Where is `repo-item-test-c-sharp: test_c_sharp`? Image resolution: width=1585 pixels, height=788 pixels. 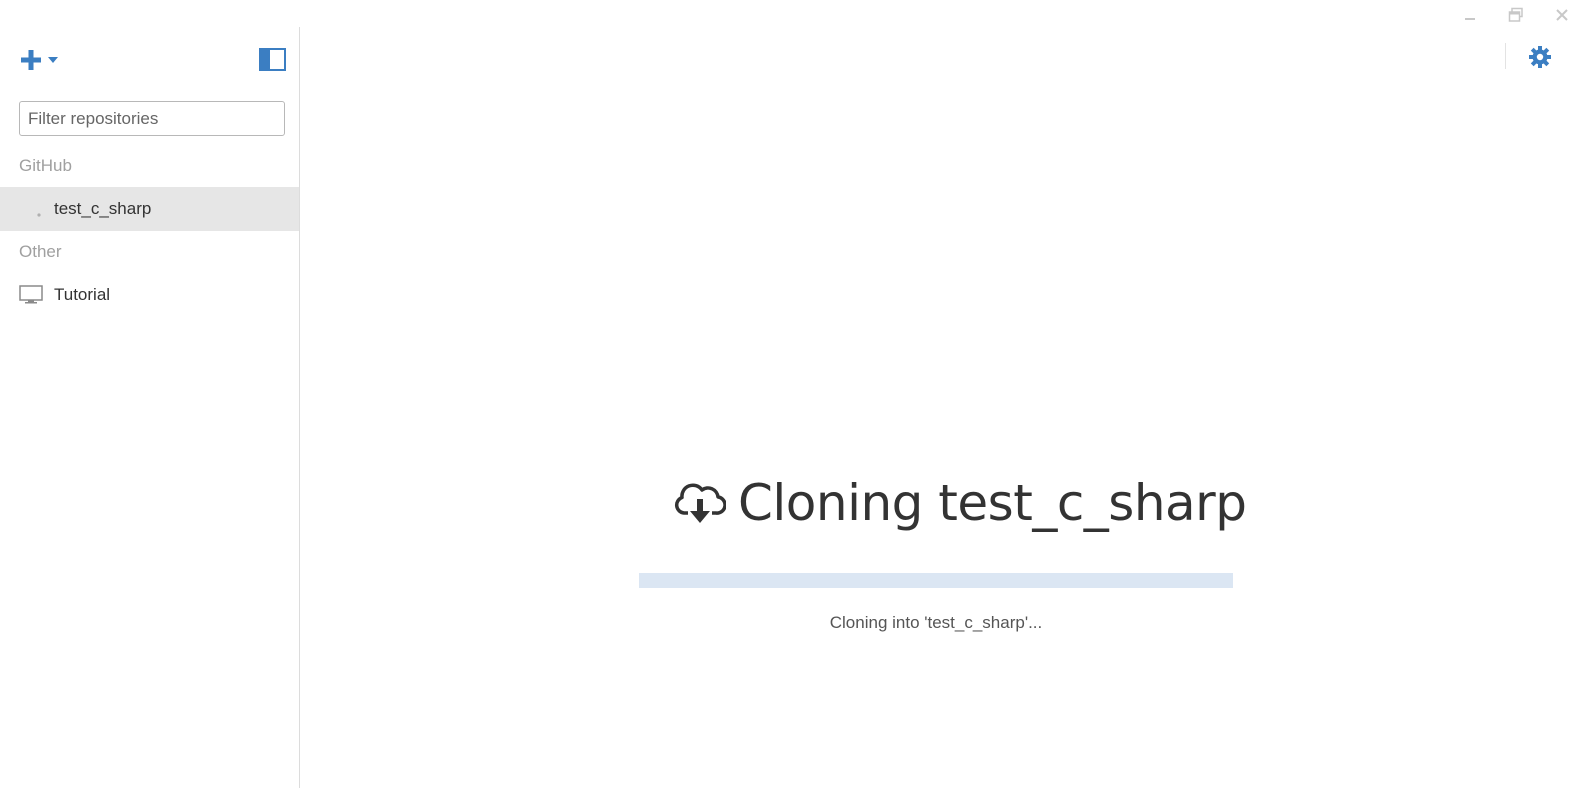 repo-item-test-c-sharp: test_c_sharp is located at coordinates (149, 209).